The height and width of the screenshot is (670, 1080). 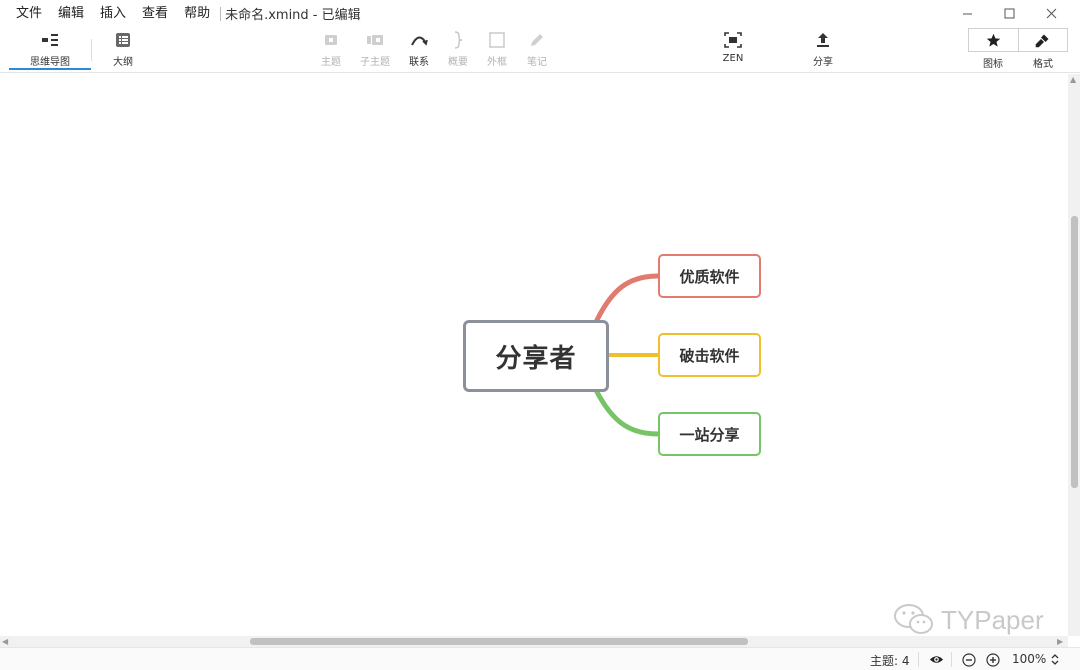 I want to click on menu-help: 帮助, so click(x=197, y=13).